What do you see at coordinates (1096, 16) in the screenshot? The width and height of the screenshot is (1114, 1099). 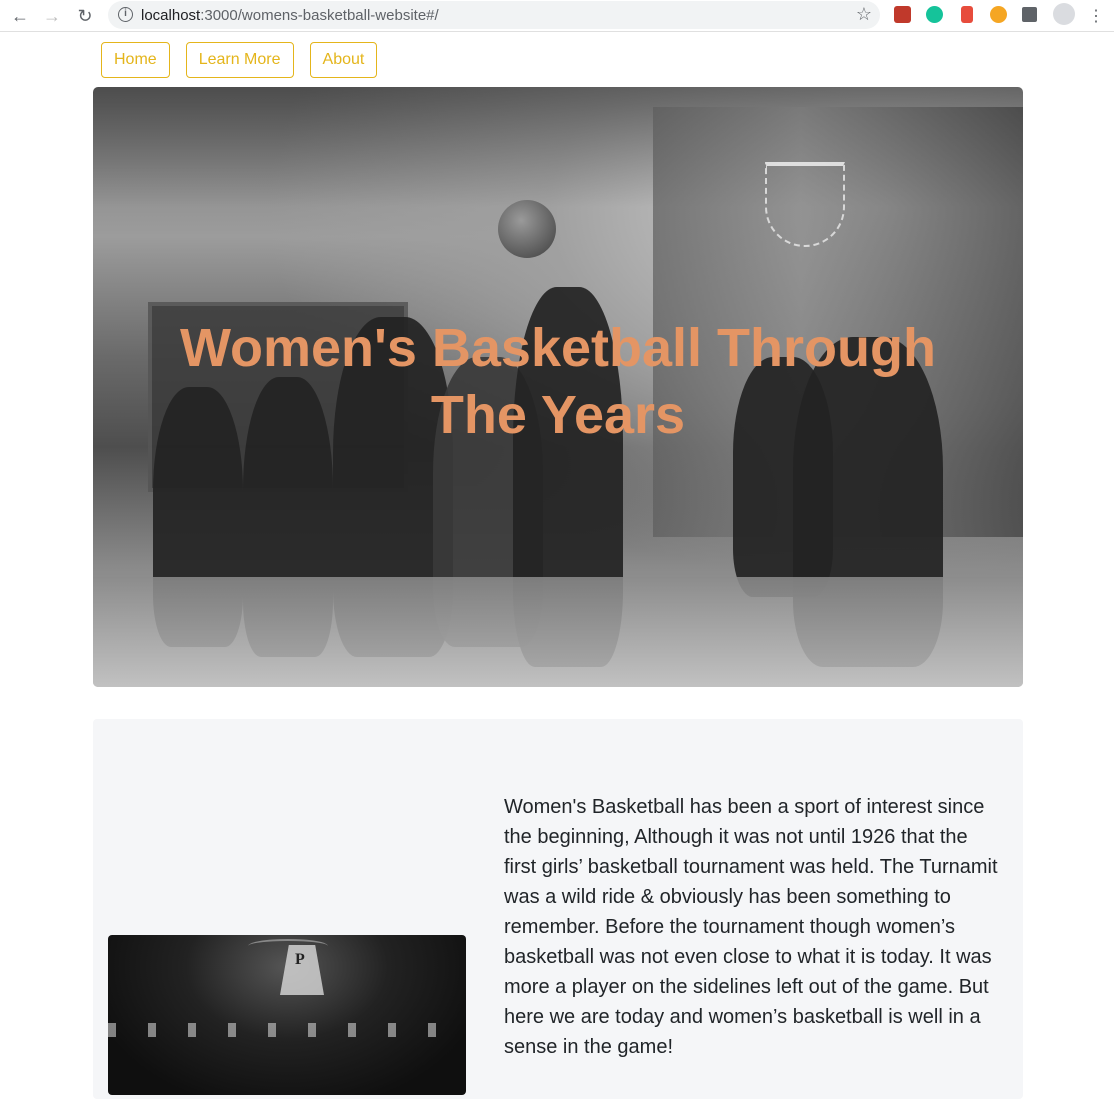 I see `menu-dots-icon: ⋮` at bounding box center [1096, 16].